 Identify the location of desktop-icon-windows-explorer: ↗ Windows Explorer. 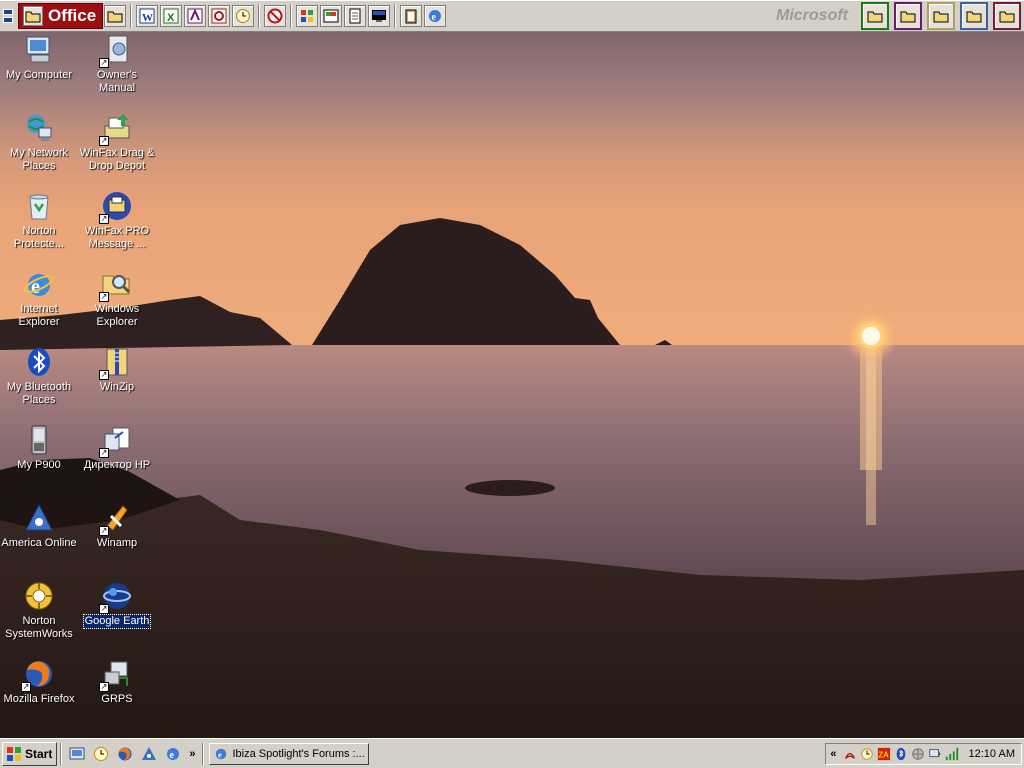
(117, 298).